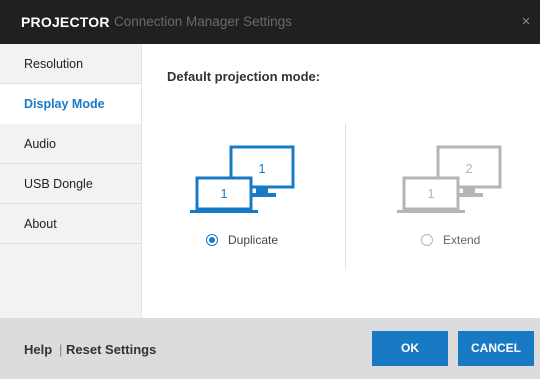  I want to click on ok-button: OK, so click(410, 348).